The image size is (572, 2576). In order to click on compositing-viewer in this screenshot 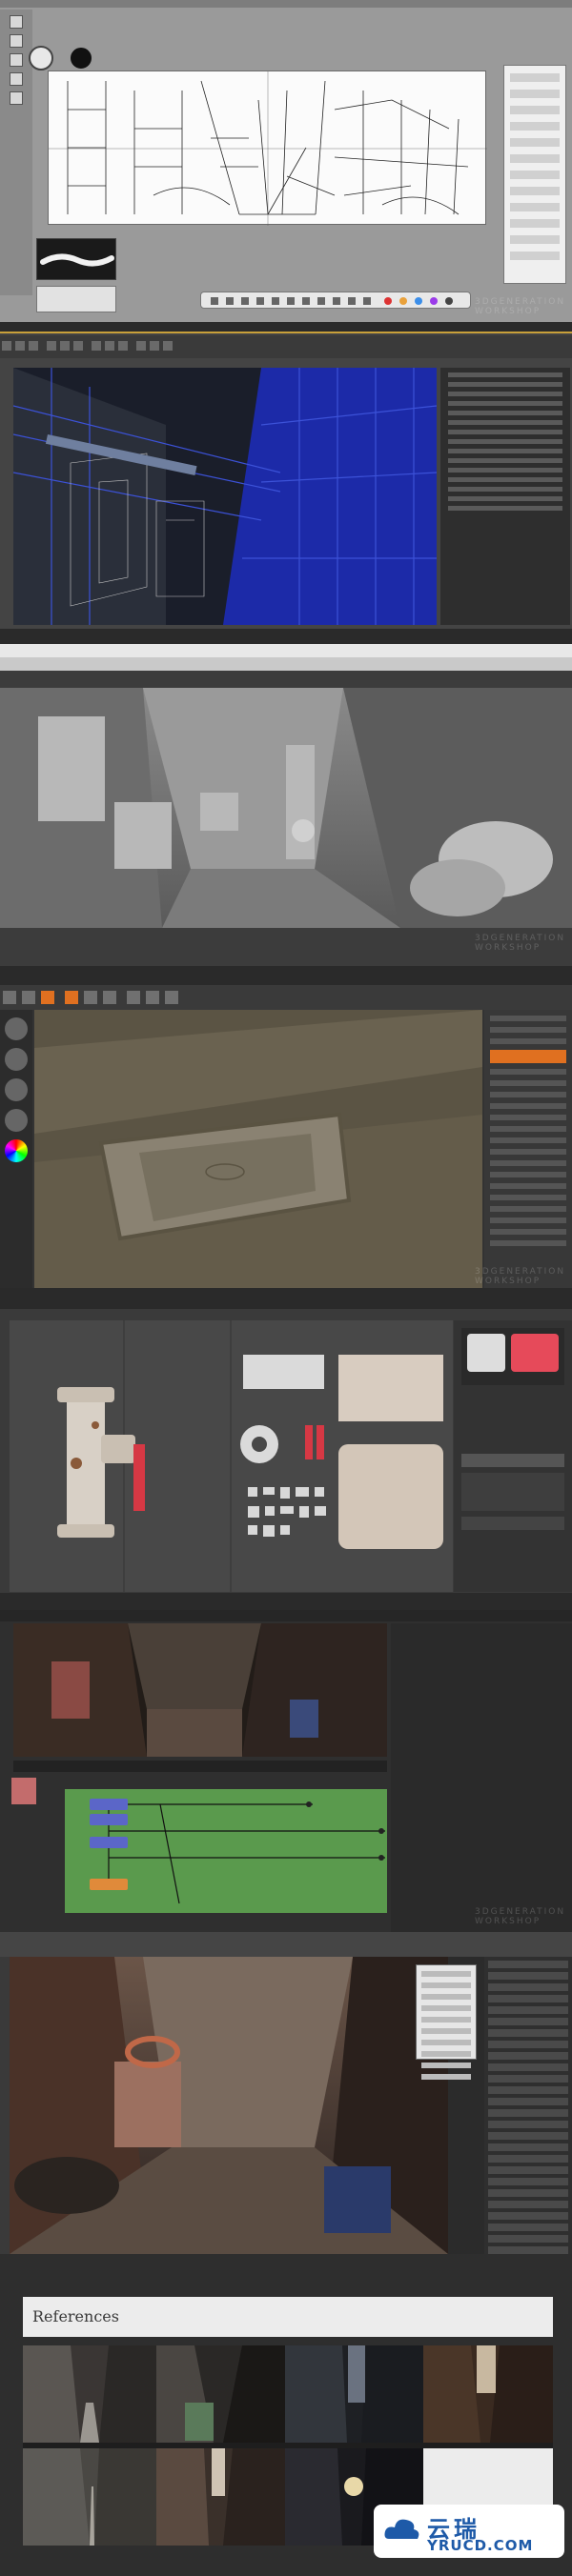, I will do `click(200, 1690)`.